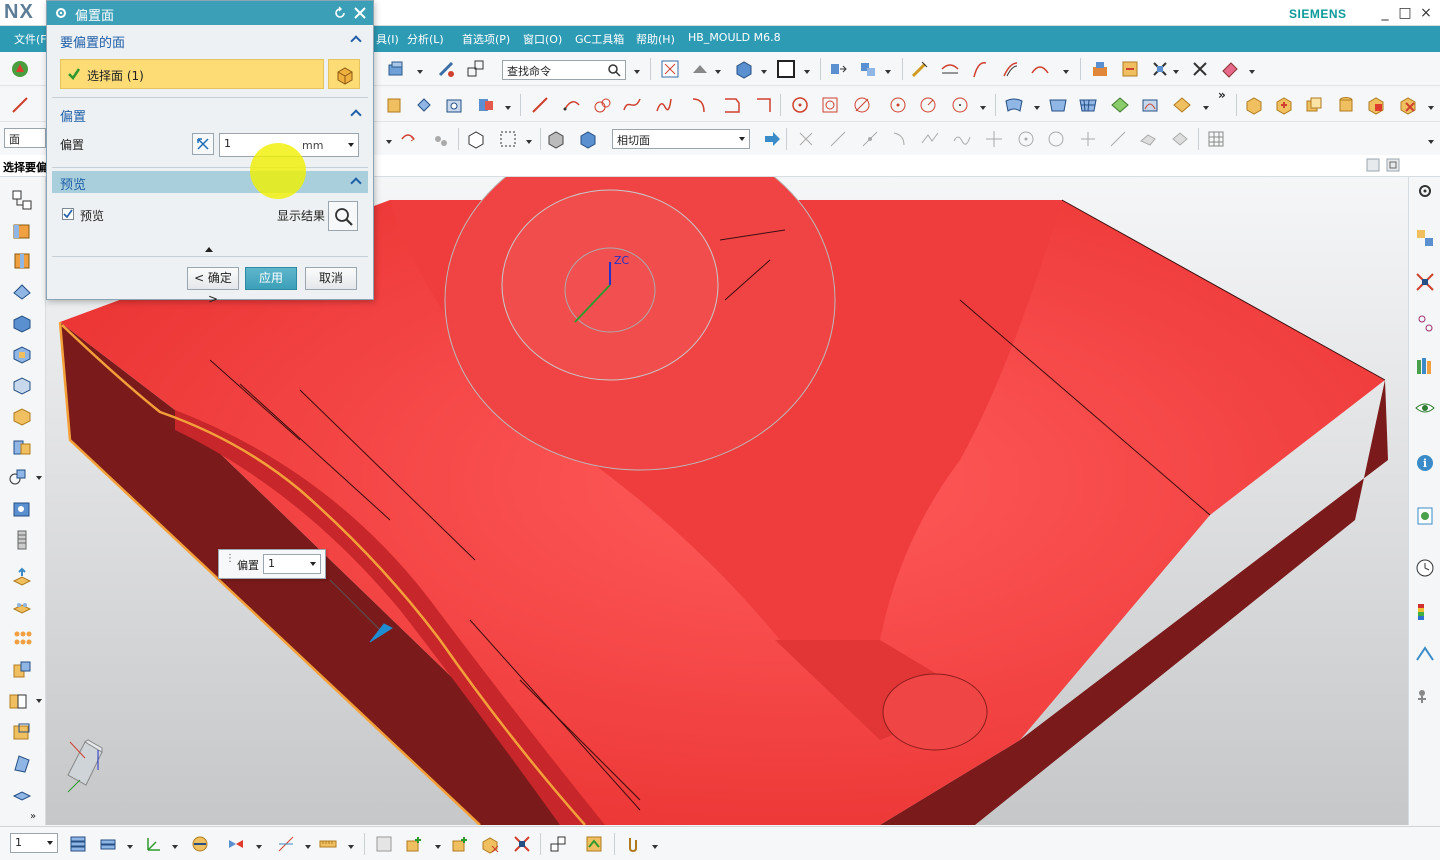 The image size is (1440, 860). Describe the element at coordinates (1425, 282) in the screenshot. I see `constraint-navigator-icon` at that location.